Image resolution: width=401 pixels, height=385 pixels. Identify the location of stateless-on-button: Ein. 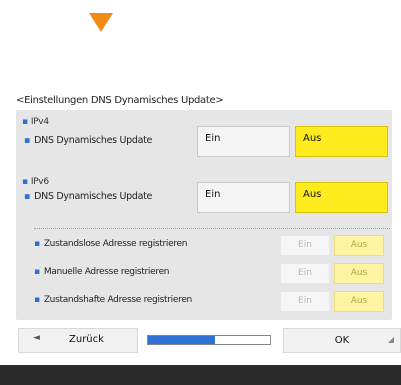
(305, 245).